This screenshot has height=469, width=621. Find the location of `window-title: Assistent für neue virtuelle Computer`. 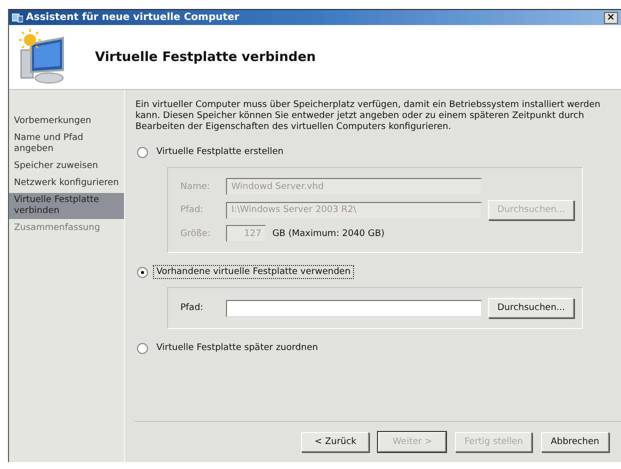

window-title: Assistent für neue virtuelle Computer is located at coordinates (133, 17).